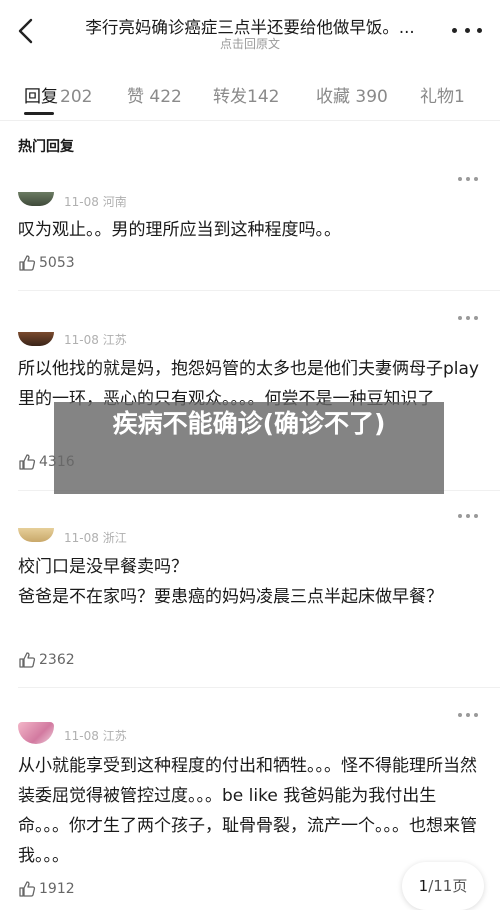 Image resolution: width=500 pixels, height=910 pixels. I want to click on top-bar: 李行亮妈确诊癌症三点半还要给他做早饭。... 点击回原文, so click(250, 33).